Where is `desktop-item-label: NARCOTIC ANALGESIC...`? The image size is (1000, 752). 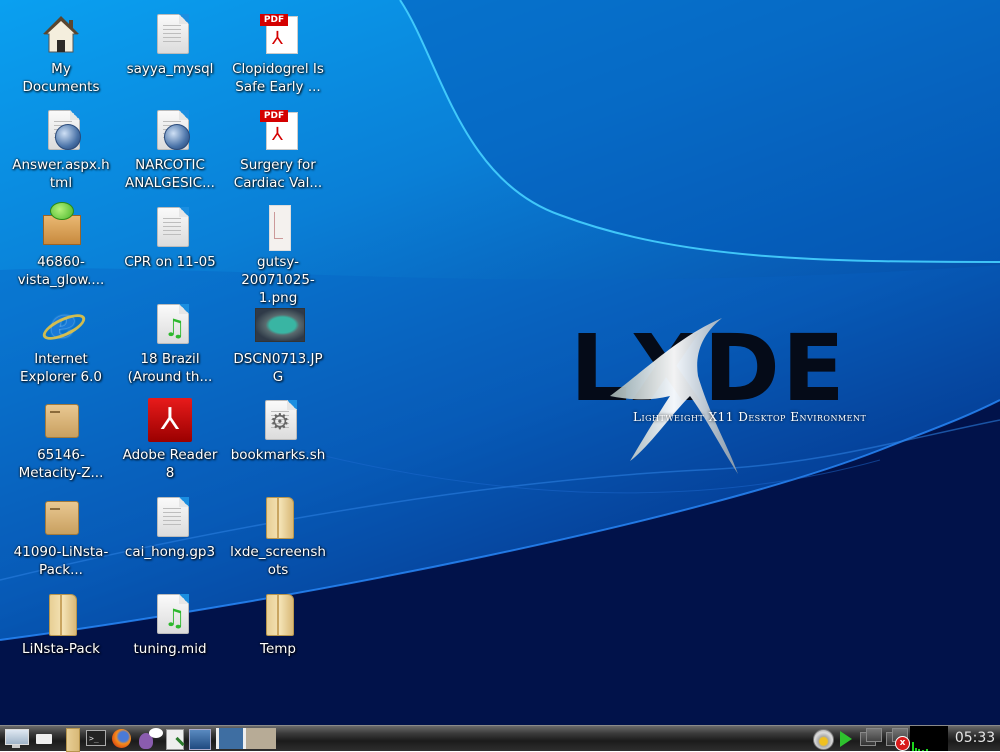
desktop-item-label: NARCOTIC ANALGESIC... is located at coordinates (170, 174).